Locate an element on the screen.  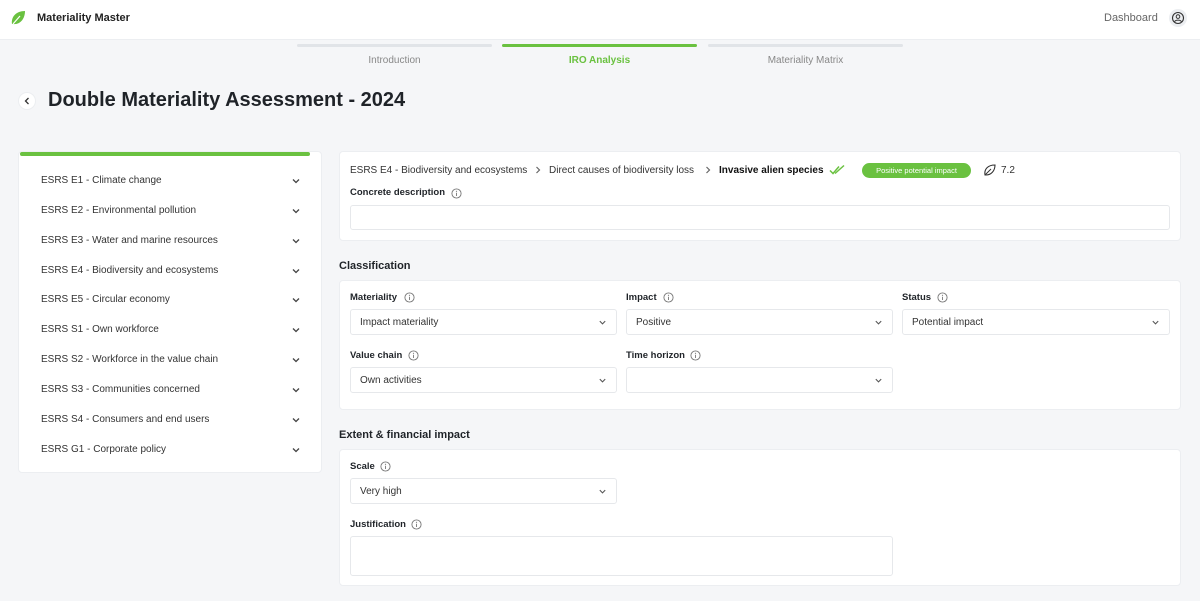
topic-label: ESRS E3 - Water and marine resources is located at coordinates (129, 240).